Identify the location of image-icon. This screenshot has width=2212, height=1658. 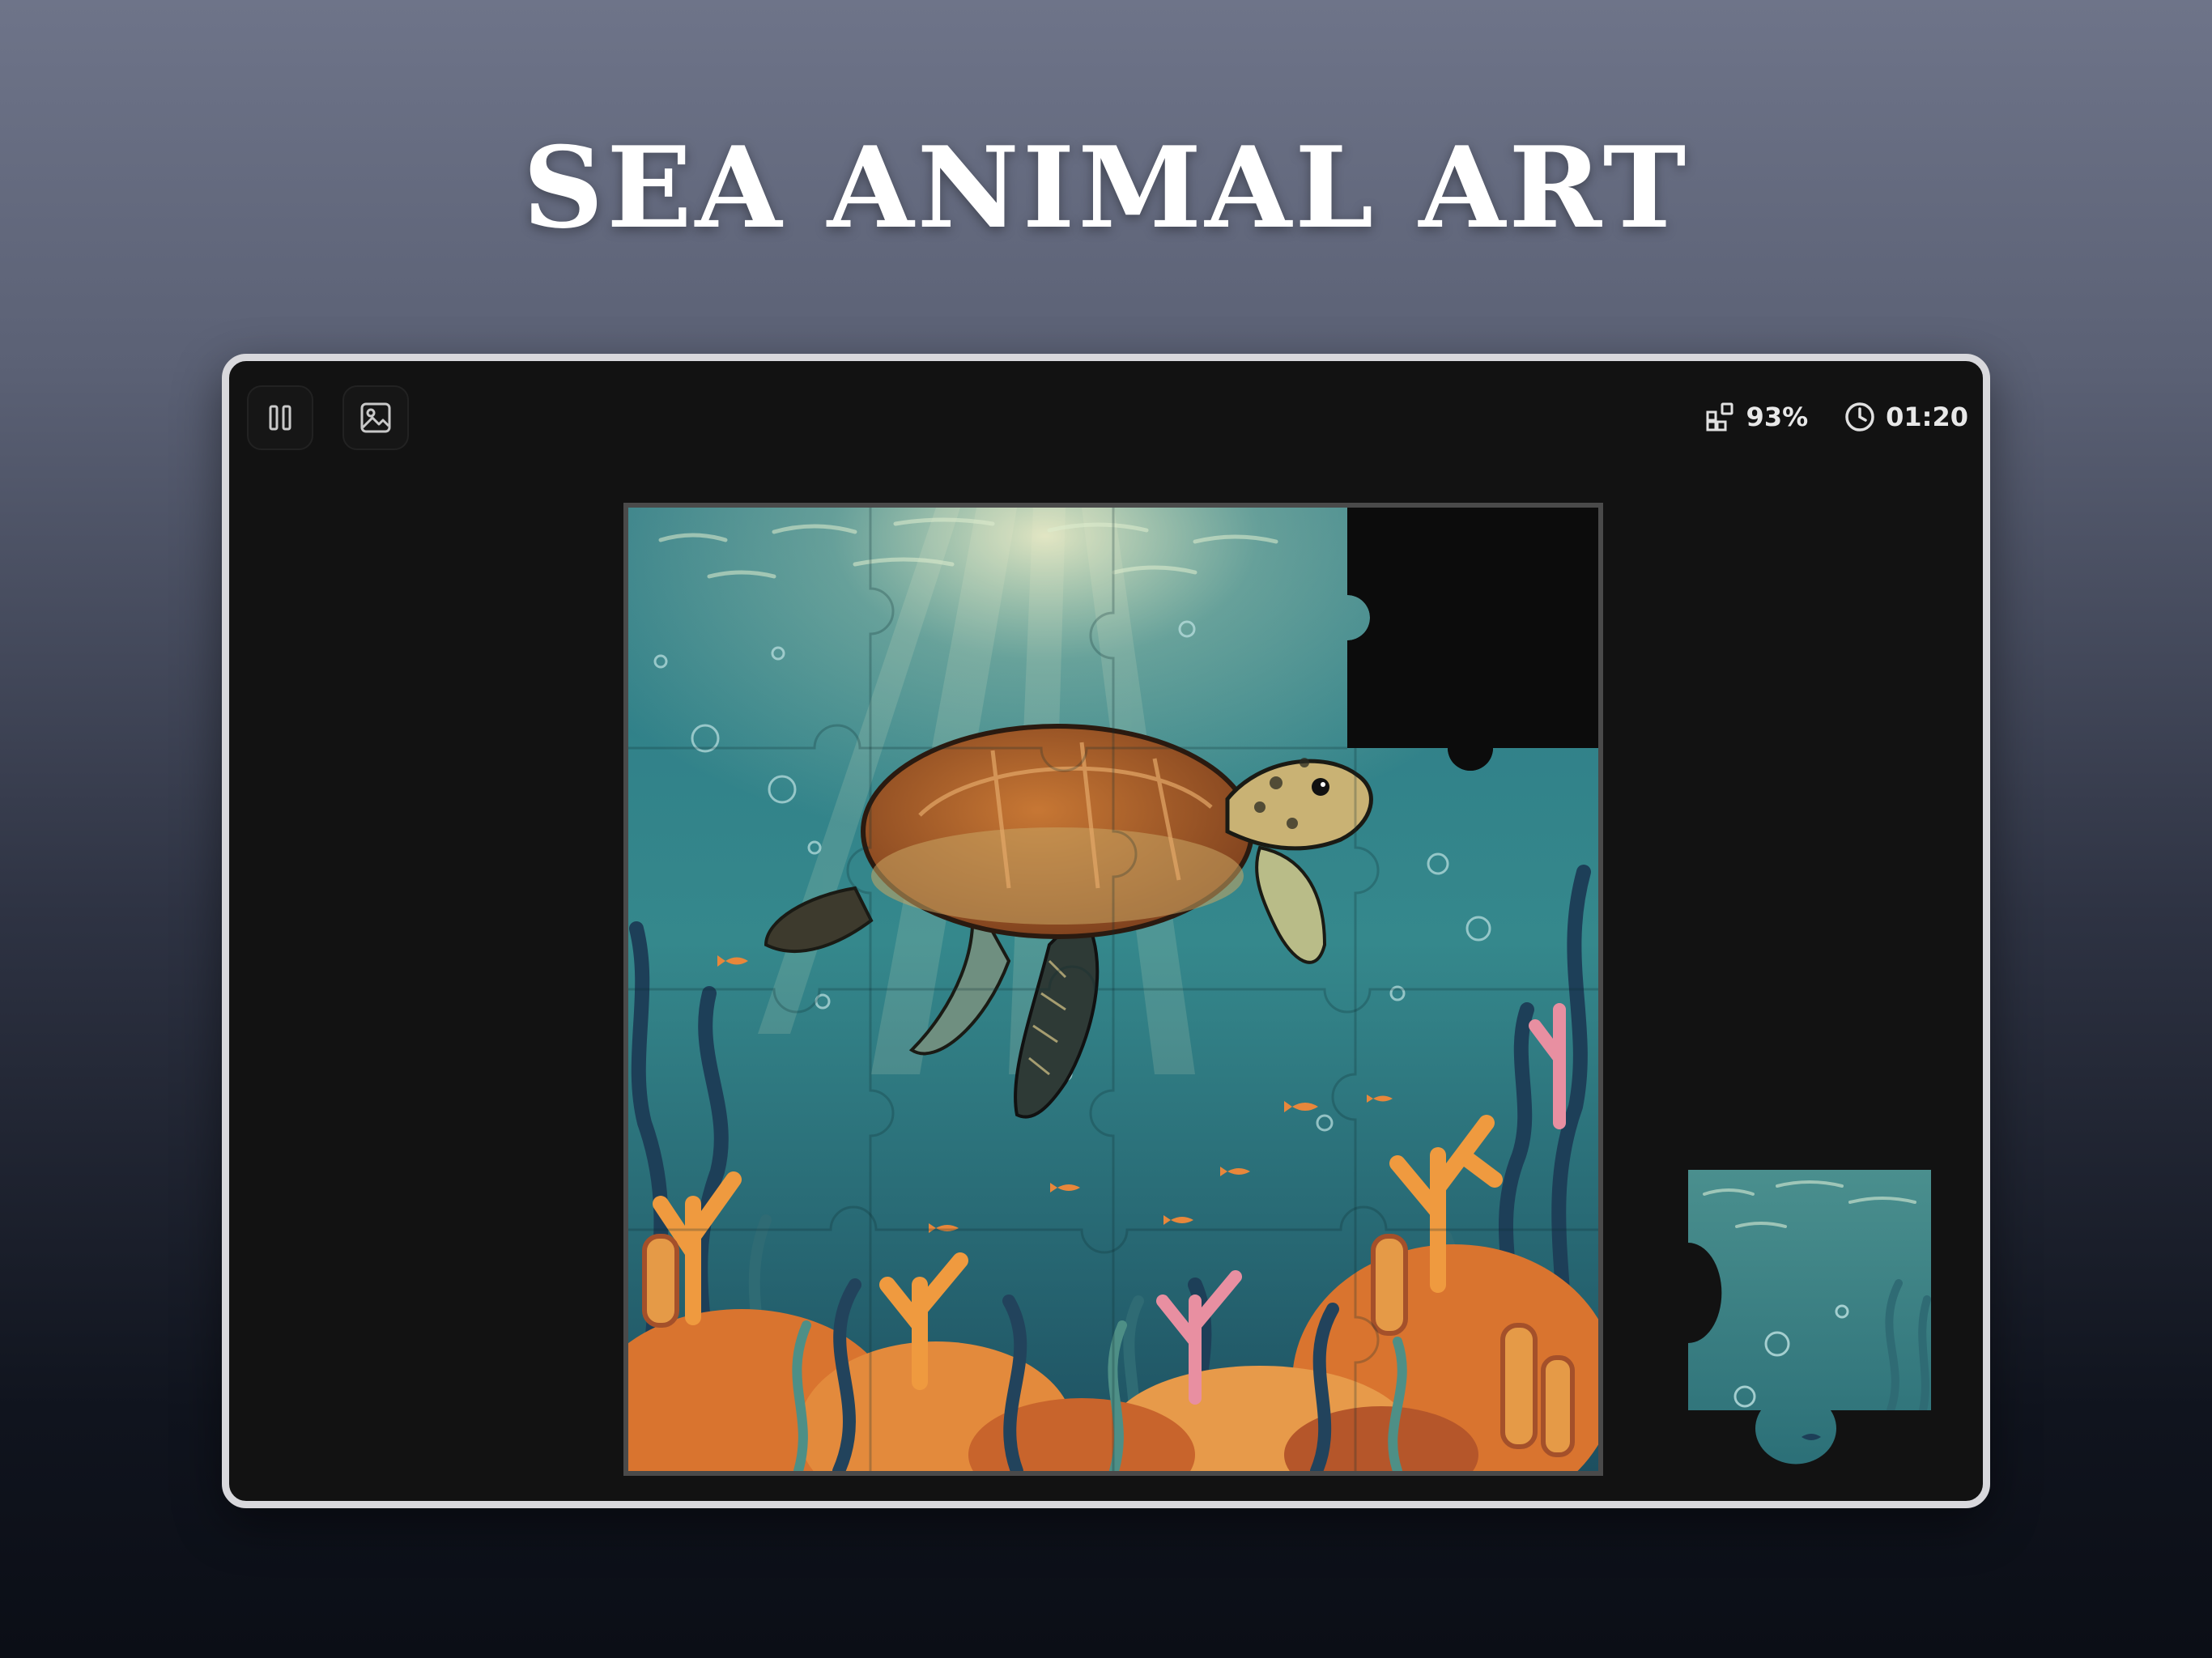
(376, 417).